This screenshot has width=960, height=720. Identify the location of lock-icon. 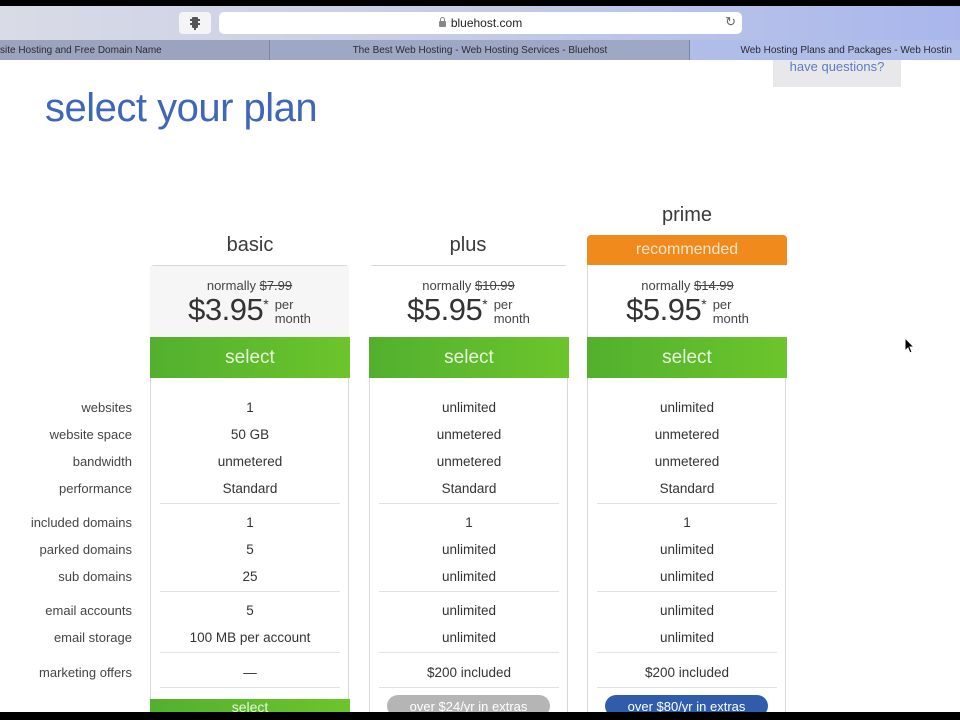
(442, 22).